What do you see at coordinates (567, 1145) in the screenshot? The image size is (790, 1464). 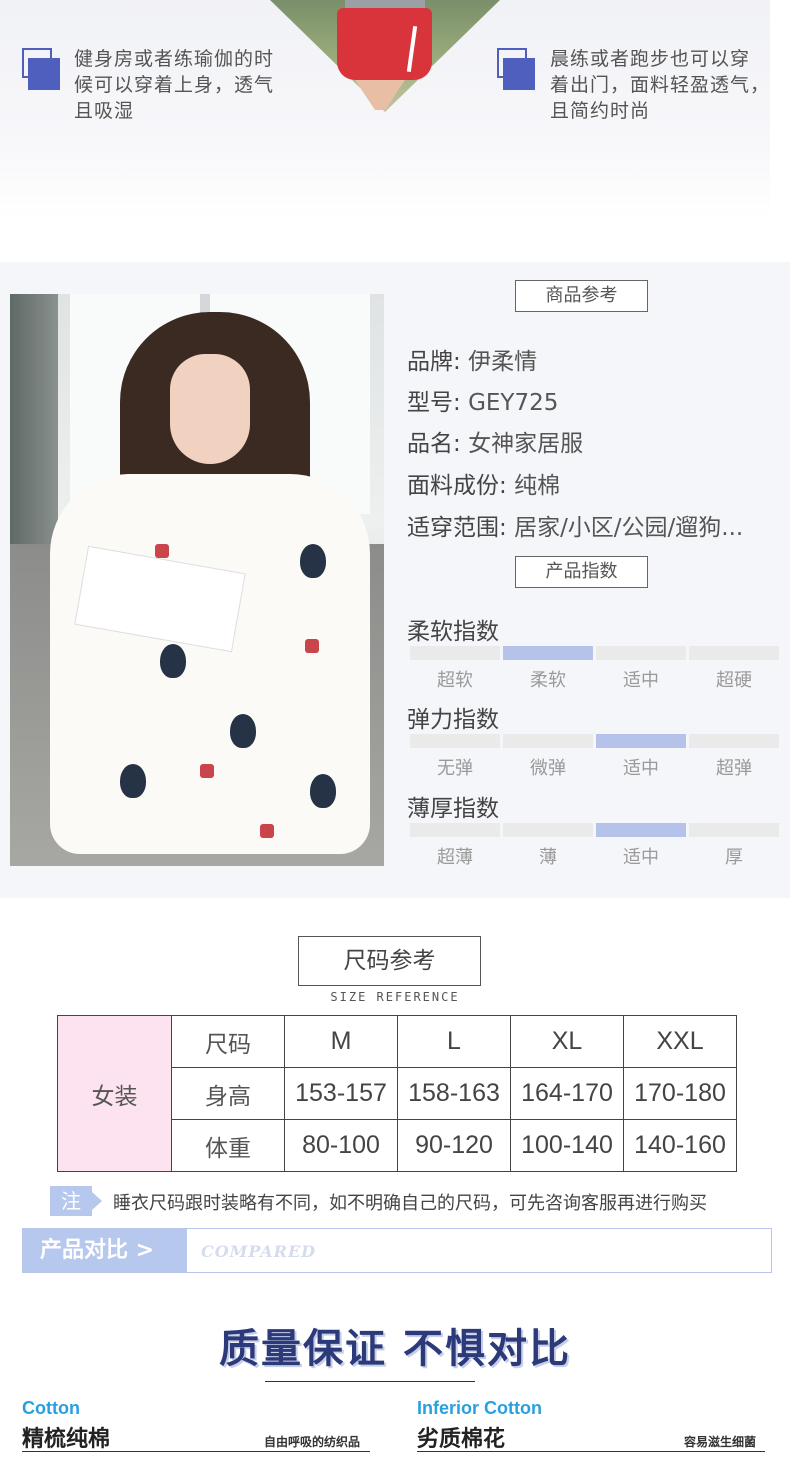 I see `table-cell: 100-140` at bounding box center [567, 1145].